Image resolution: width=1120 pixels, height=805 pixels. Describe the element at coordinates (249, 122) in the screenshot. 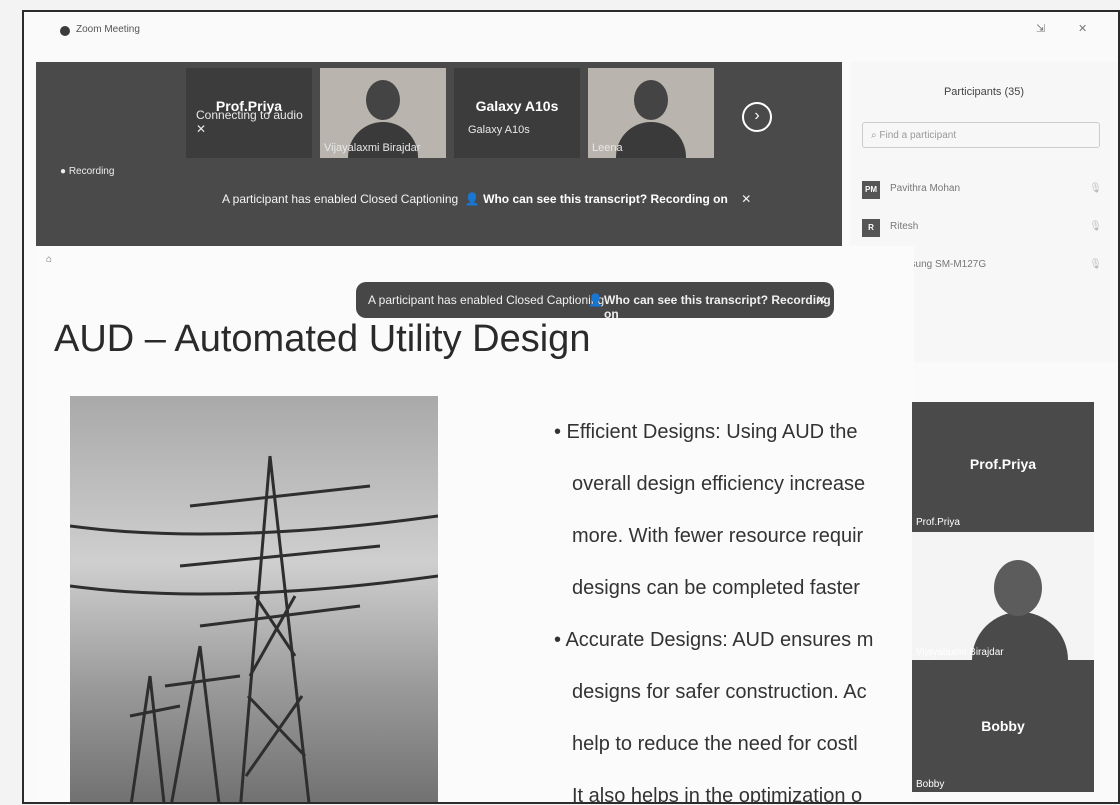

I see `audio-status: Connecting to audio ✕` at that location.